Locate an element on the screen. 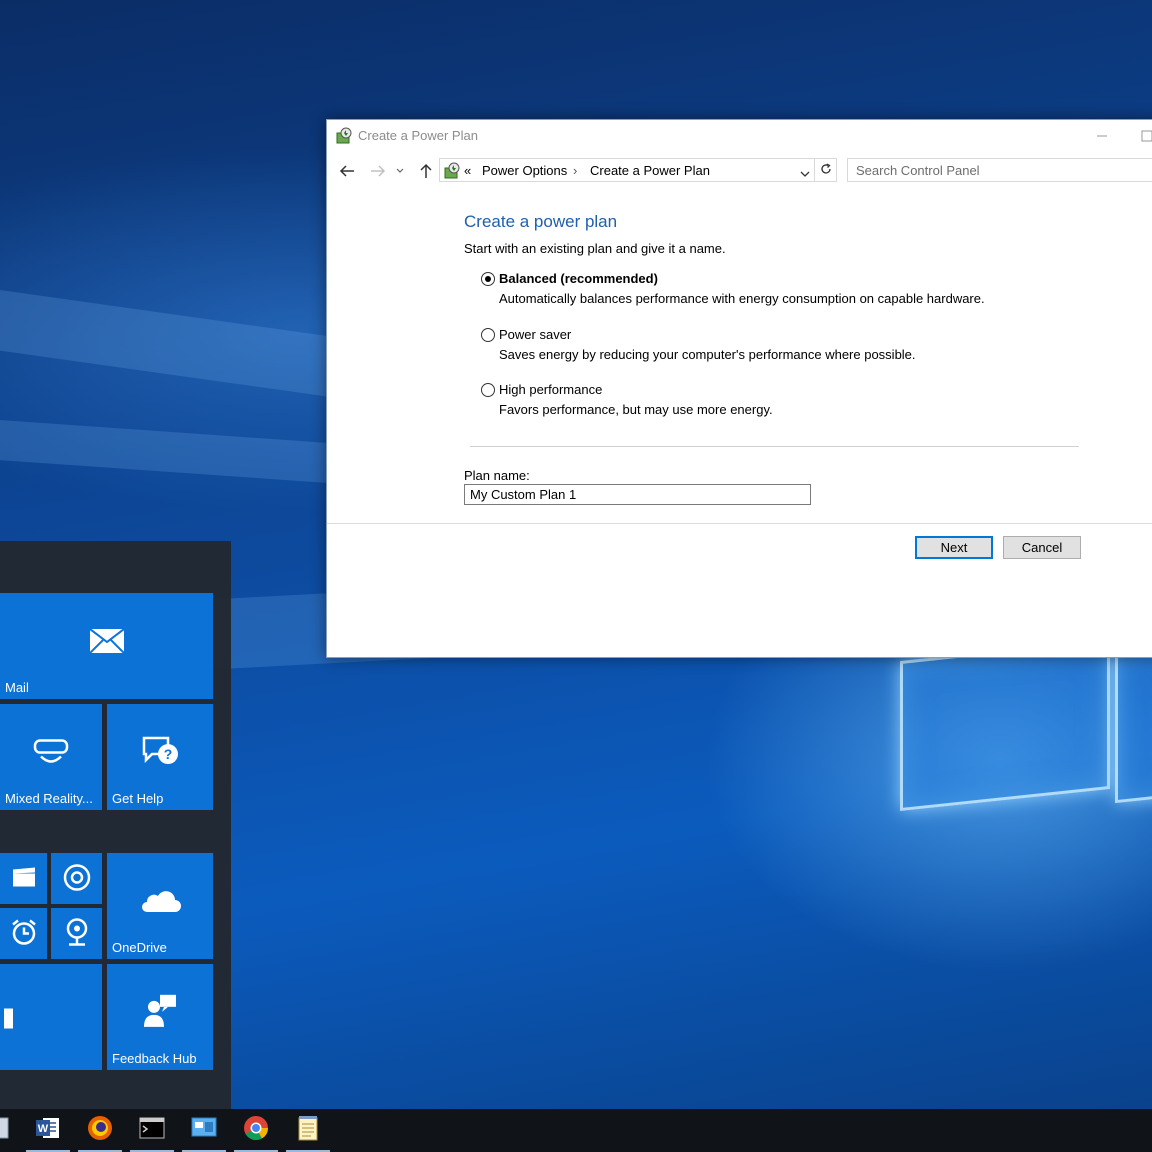 This screenshot has height=1152, width=1152. title-bar: Create a Power Plan is located at coordinates (739, 136).